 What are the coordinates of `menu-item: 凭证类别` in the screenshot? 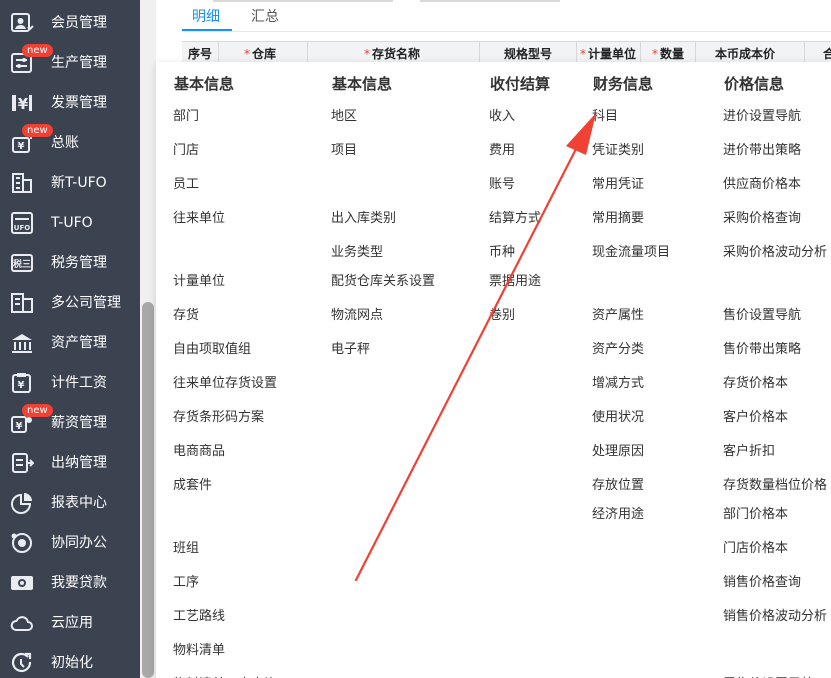 It's located at (618, 151).